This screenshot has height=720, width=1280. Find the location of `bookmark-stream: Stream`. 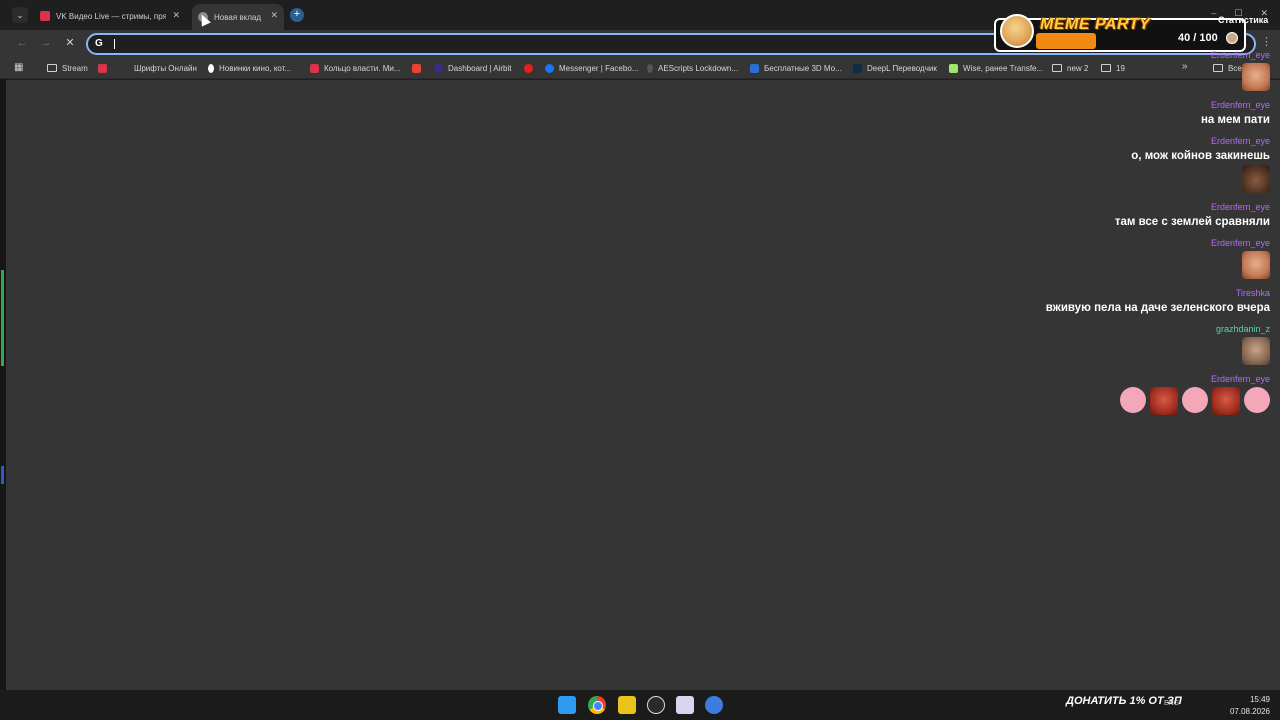

bookmark-stream: Stream is located at coordinates (67, 68).